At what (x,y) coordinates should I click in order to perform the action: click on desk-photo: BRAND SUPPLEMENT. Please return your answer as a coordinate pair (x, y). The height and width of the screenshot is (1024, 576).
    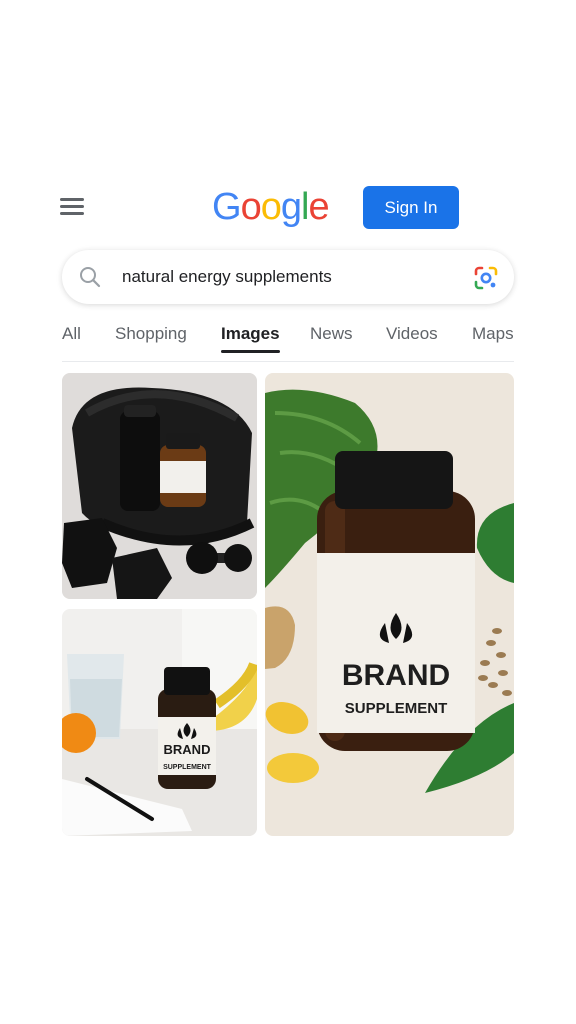
    Looking at the image, I should click on (159, 722).